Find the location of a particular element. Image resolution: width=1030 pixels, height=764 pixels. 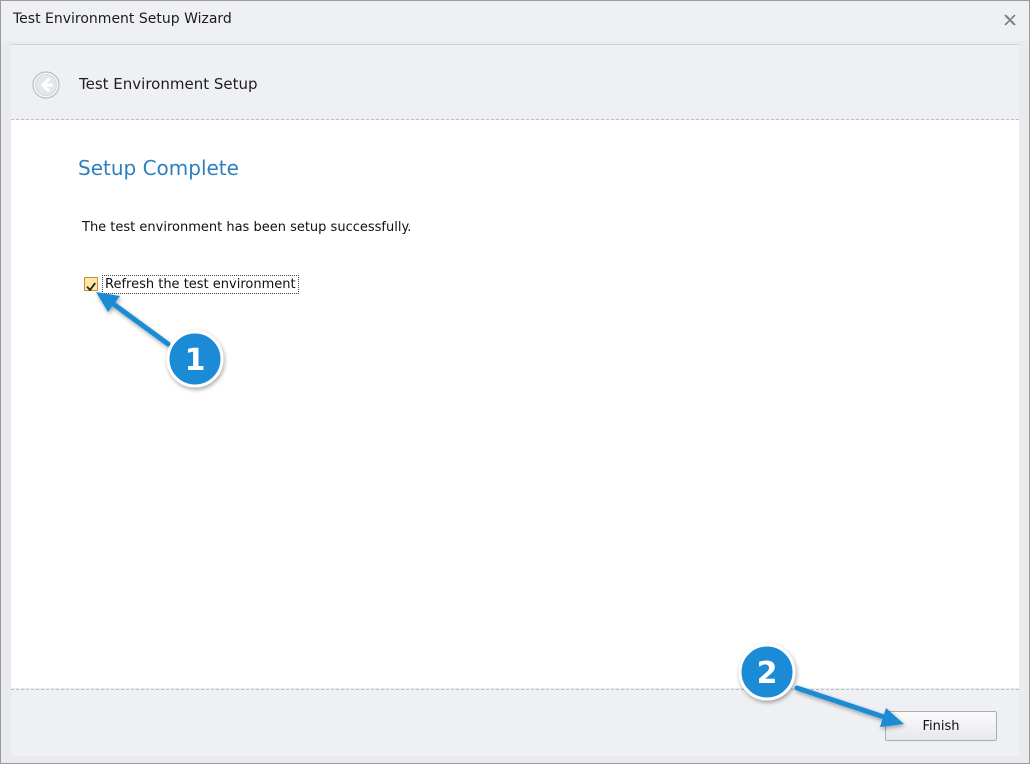

refresh-checkbox-label: Refresh the test environment is located at coordinates (200, 284).